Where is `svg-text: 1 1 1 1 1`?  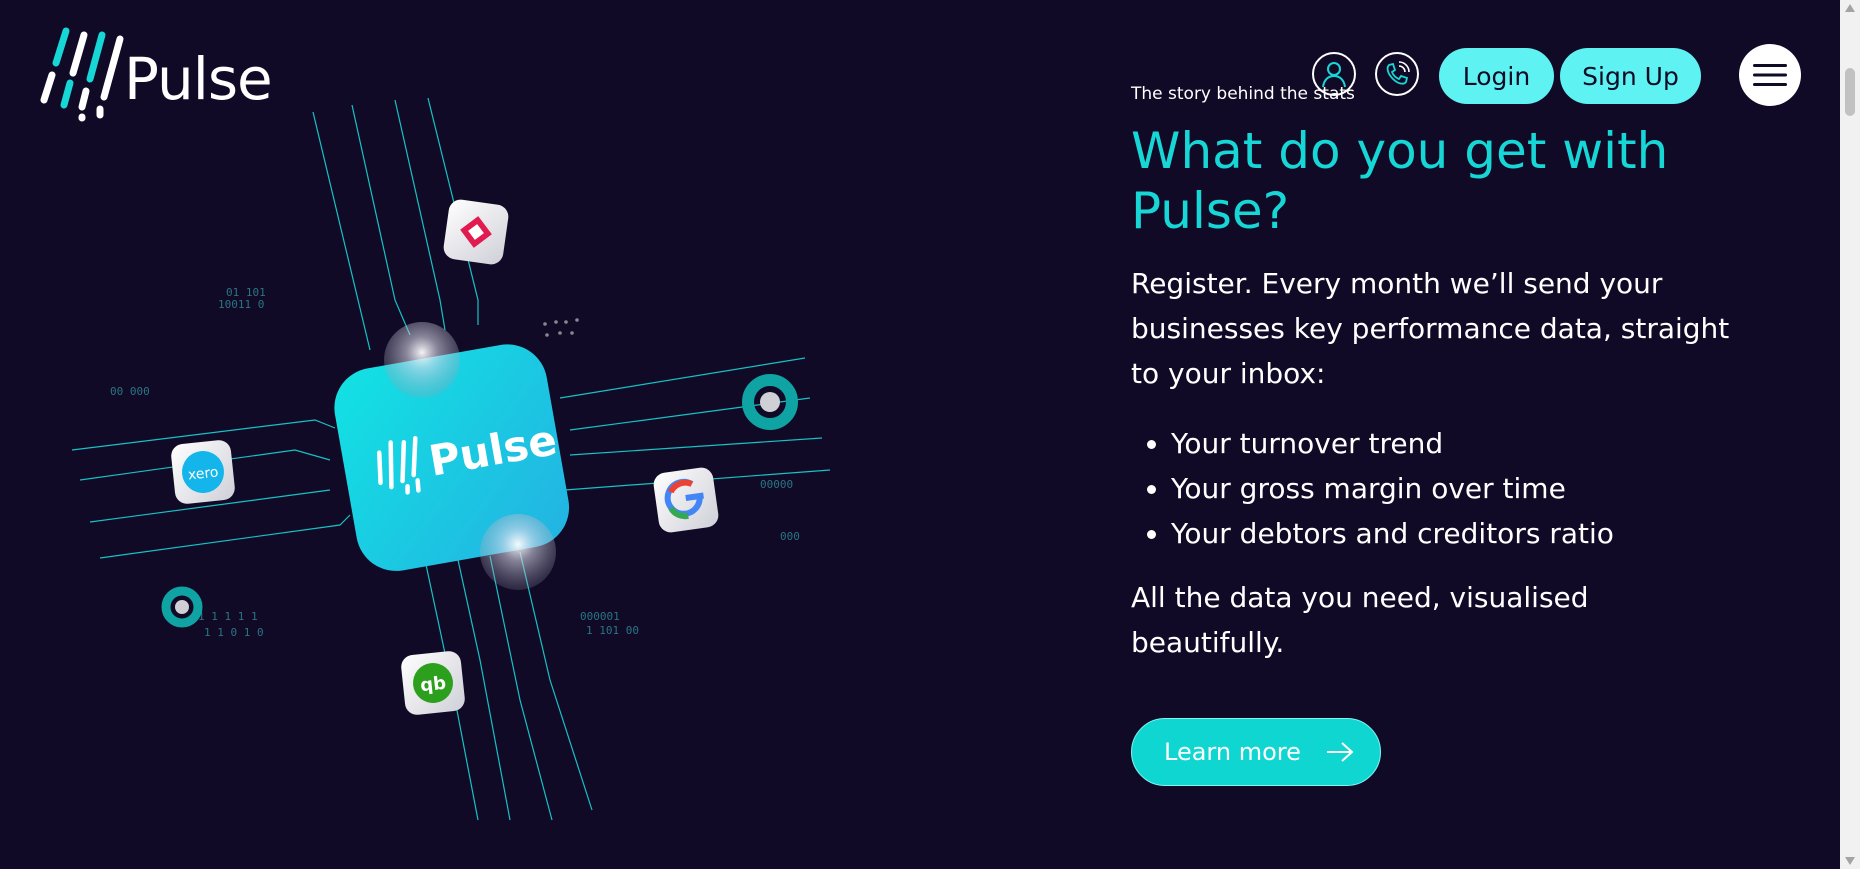
svg-text: 1 1 1 1 1 is located at coordinates (228, 616).